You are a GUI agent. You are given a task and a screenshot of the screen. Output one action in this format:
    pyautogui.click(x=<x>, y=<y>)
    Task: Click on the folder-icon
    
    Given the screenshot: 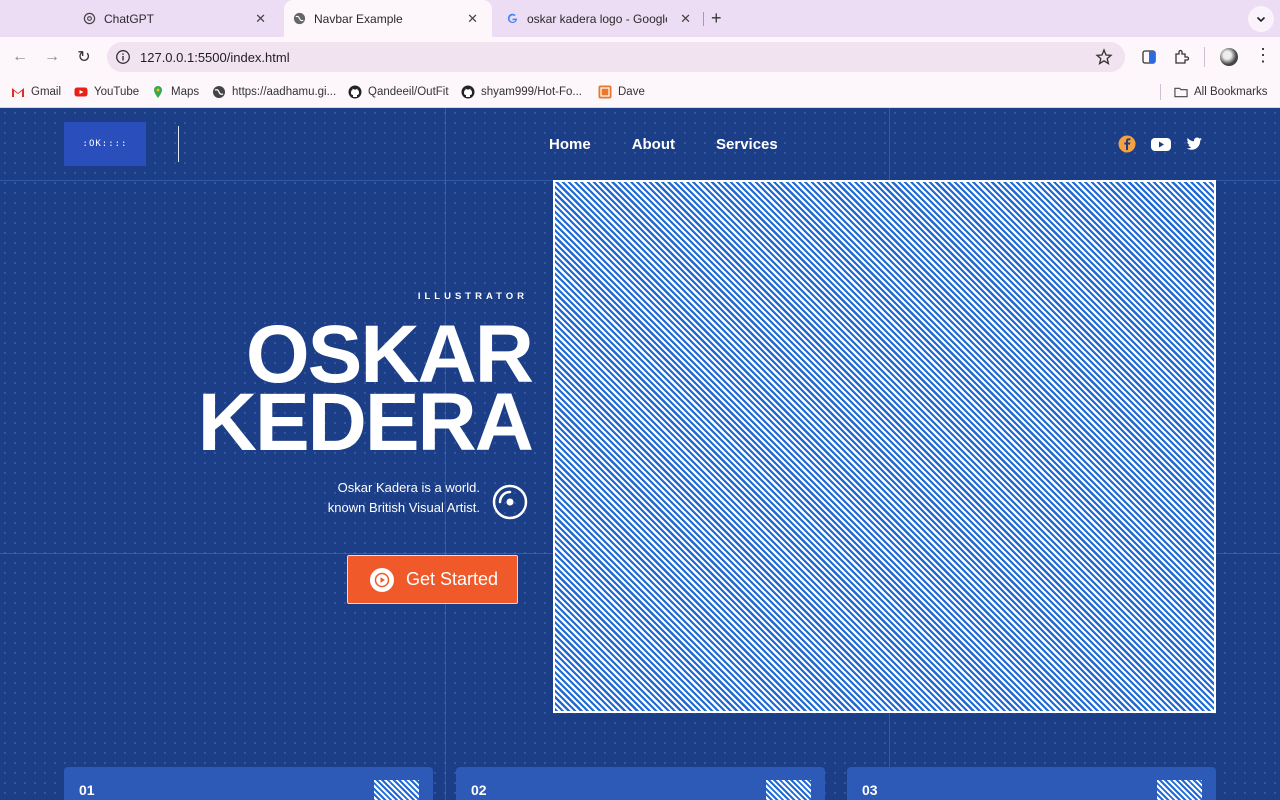 What is the action you would take?
    pyautogui.click(x=1181, y=92)
    